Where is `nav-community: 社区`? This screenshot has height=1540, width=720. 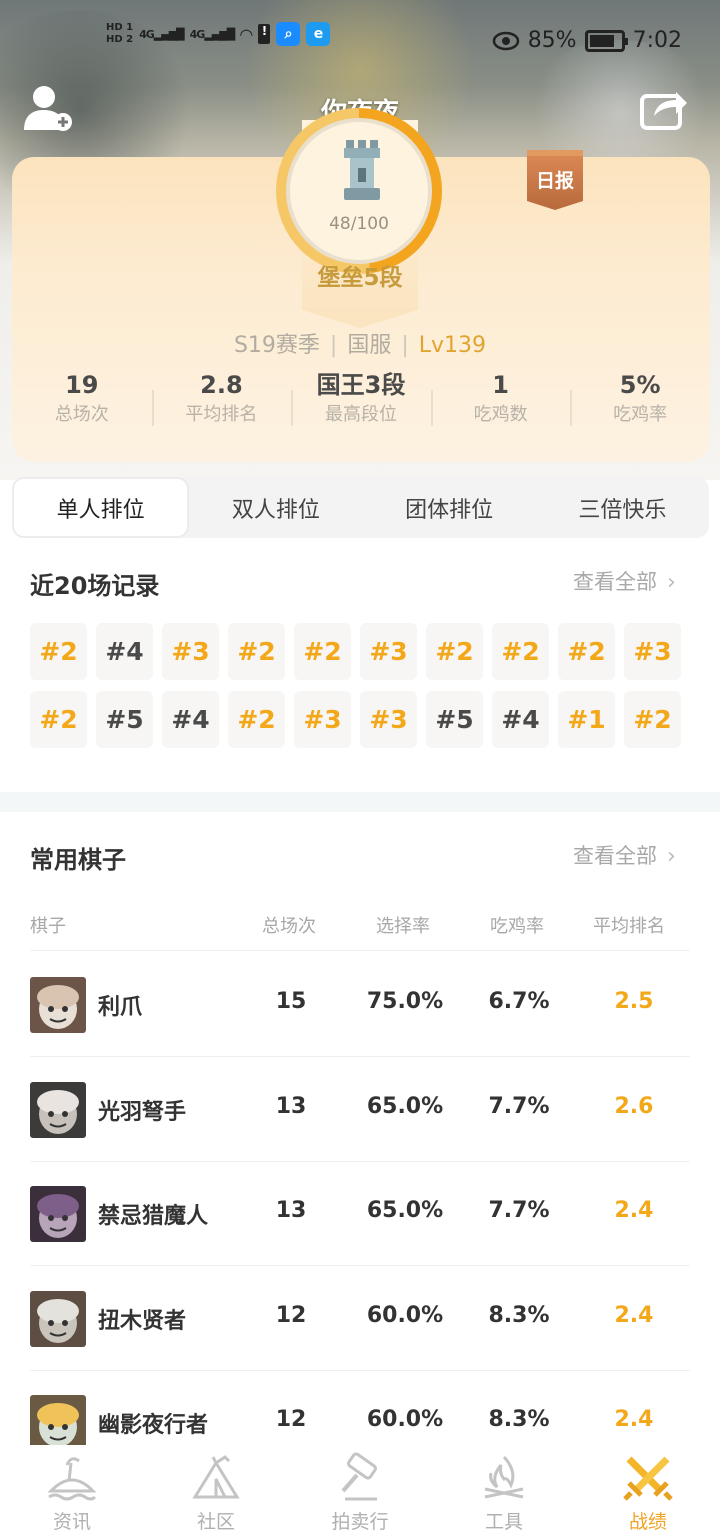
nav-community: 社区 is located at coordinates (216, 1492).